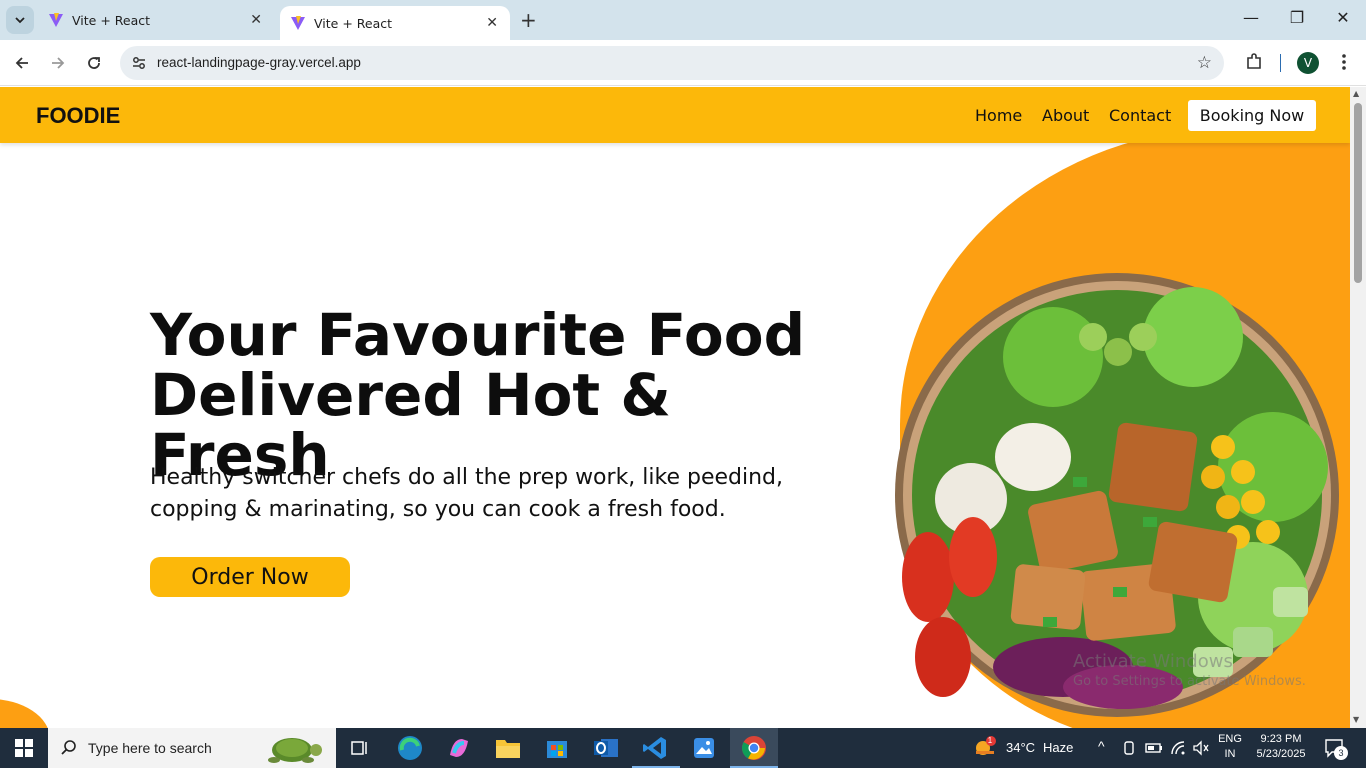  What do you see at coordinates (1189, 681) in the screenshot?
I see `watermark-subtitle: Go to Settings to activate Windows.` at bounding box center [1189, 681].